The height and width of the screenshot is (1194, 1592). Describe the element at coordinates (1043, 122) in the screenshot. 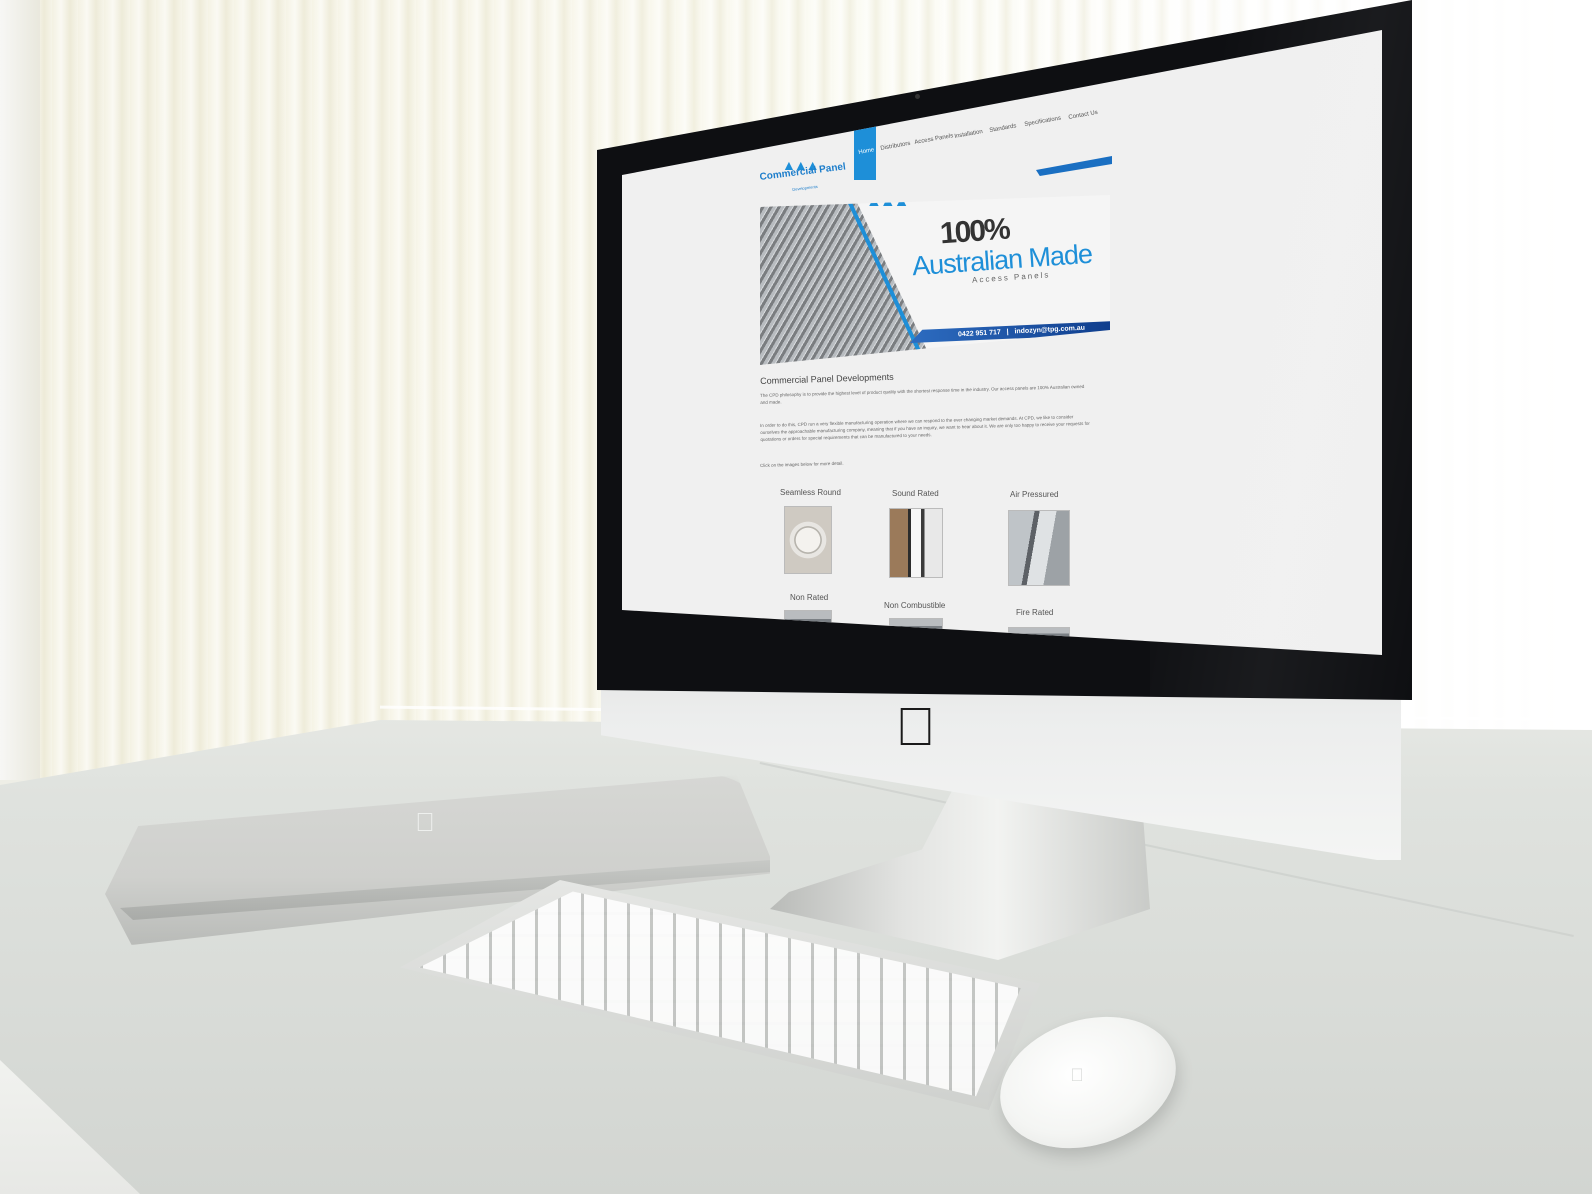

I see `nav-item-specifications: Specifications` at that location.